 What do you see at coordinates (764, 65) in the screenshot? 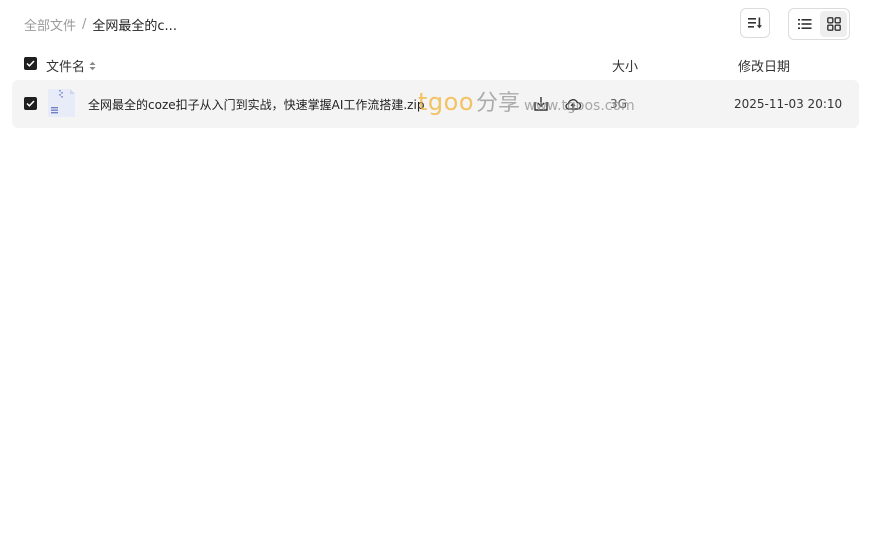
I see `column-header-modified: 修改日期` at bounding box center [764, 65].